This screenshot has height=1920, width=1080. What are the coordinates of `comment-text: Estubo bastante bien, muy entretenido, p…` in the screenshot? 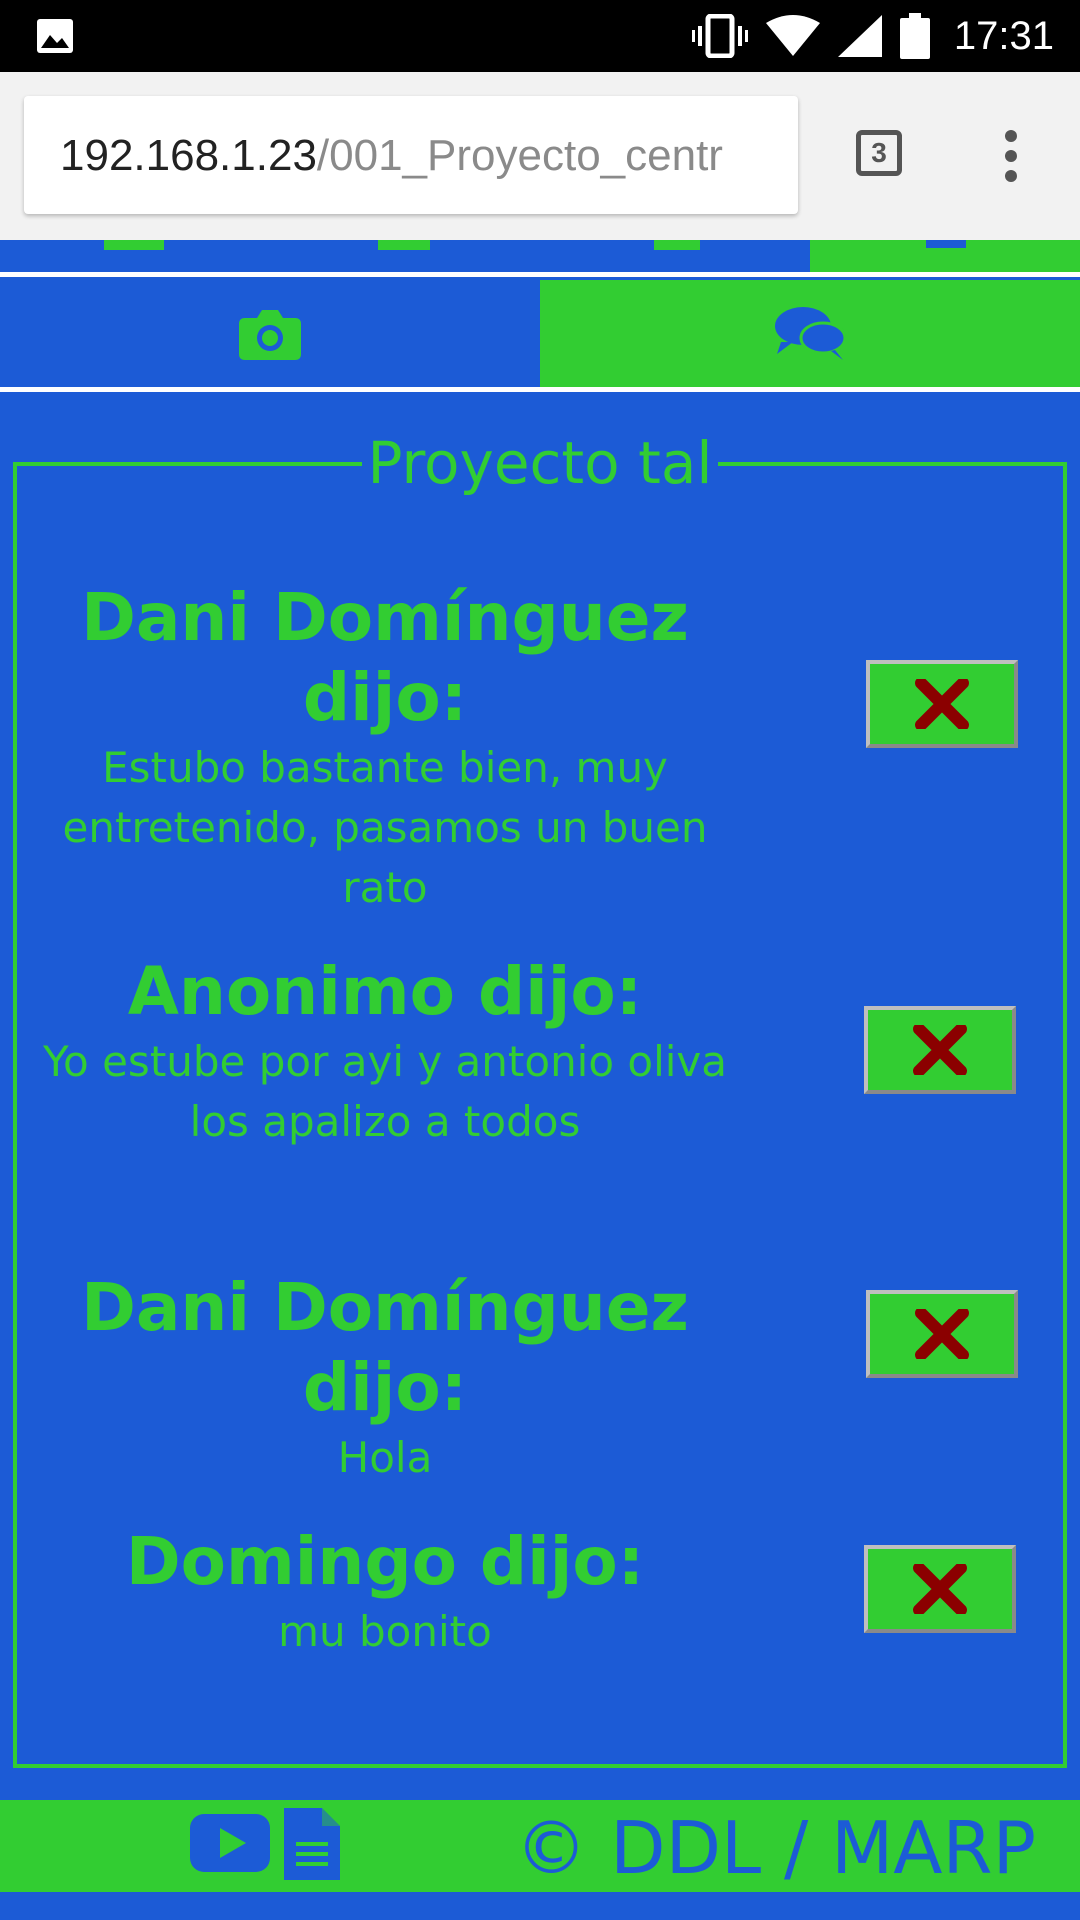 It's located at (385, 827).